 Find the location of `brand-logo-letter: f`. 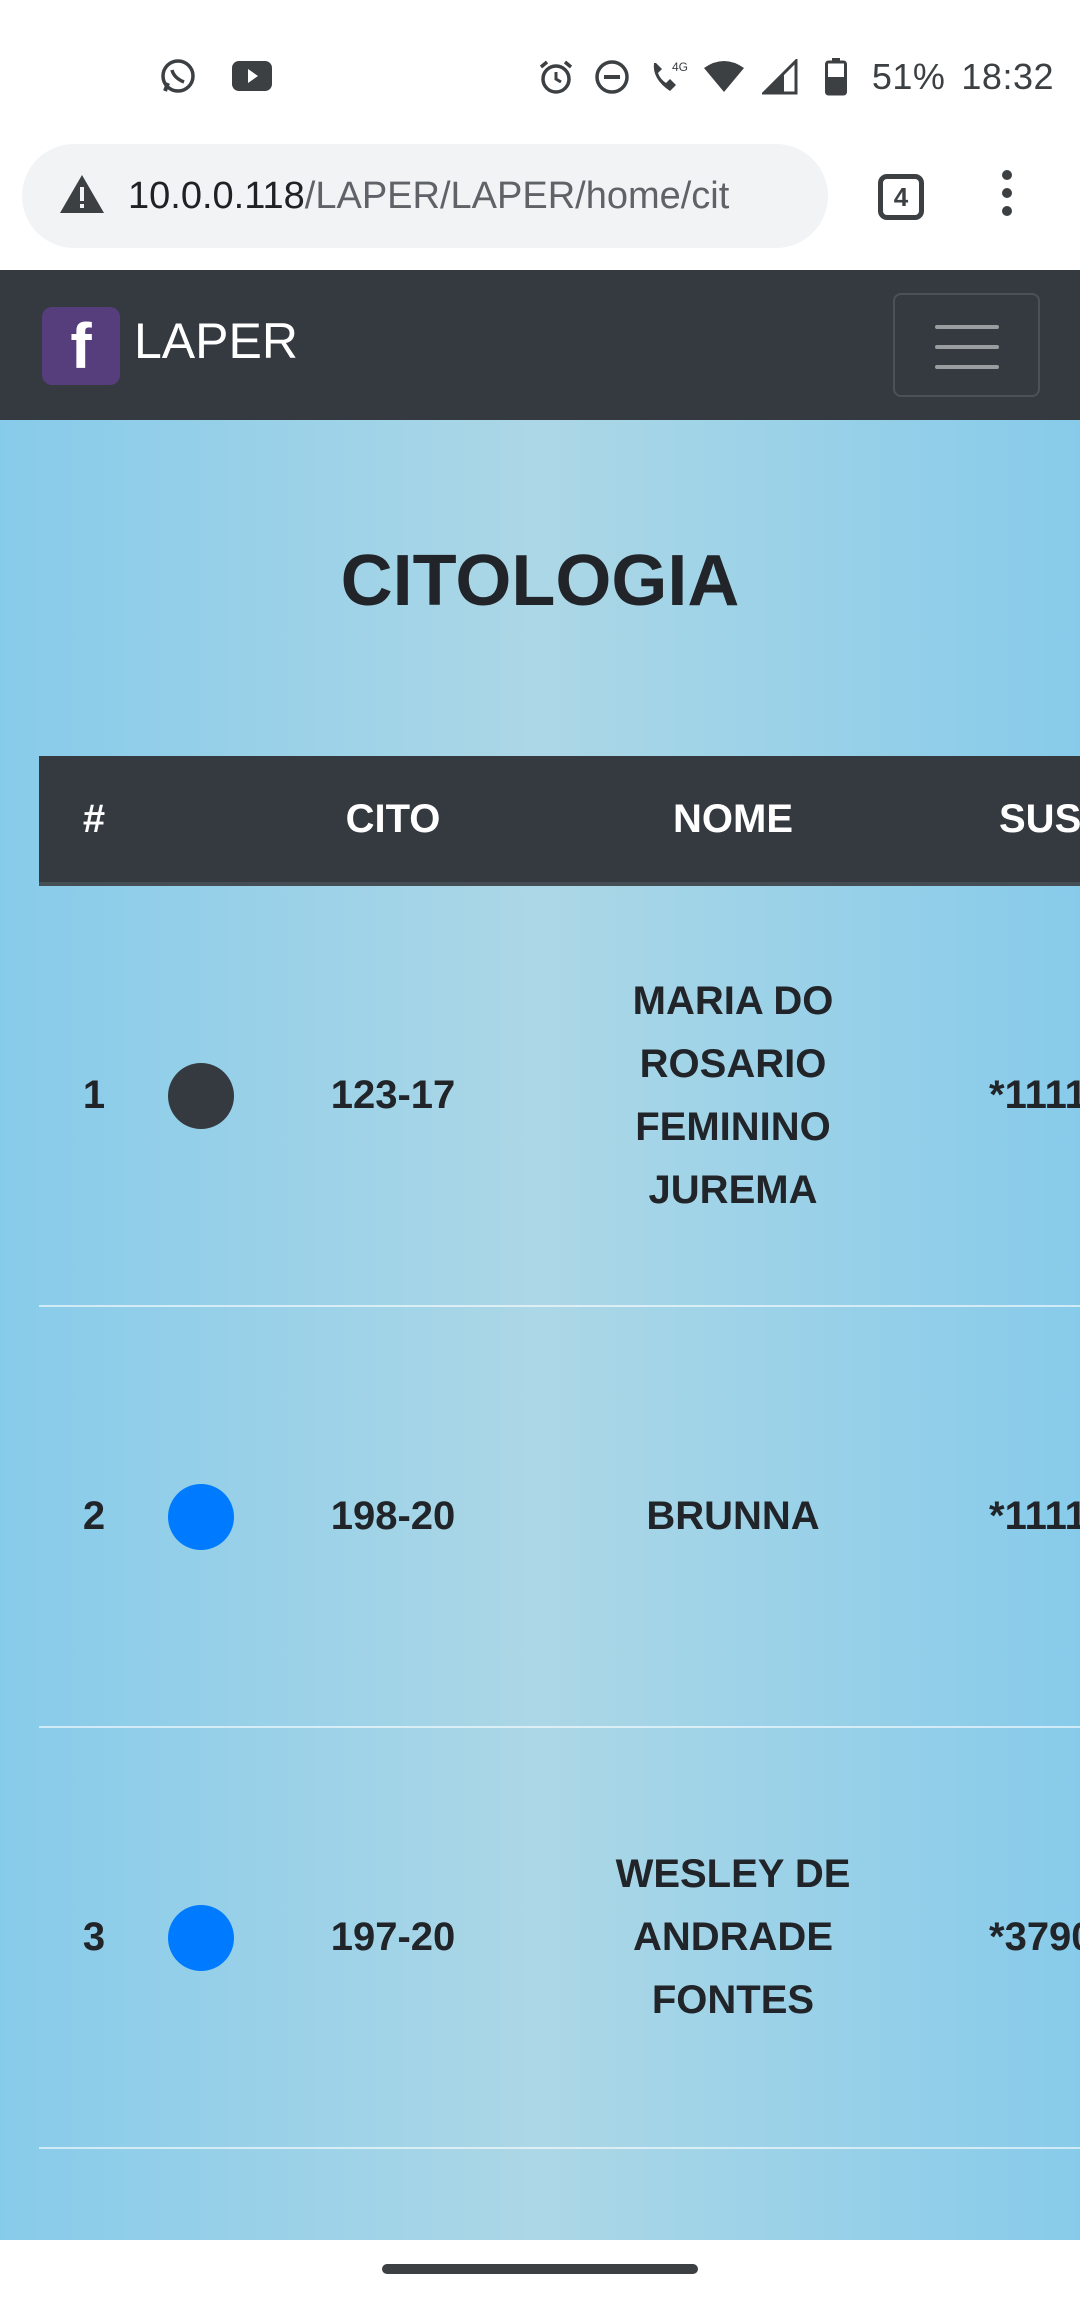

brand-logo-letter: f is located at coordinates (81, 346).